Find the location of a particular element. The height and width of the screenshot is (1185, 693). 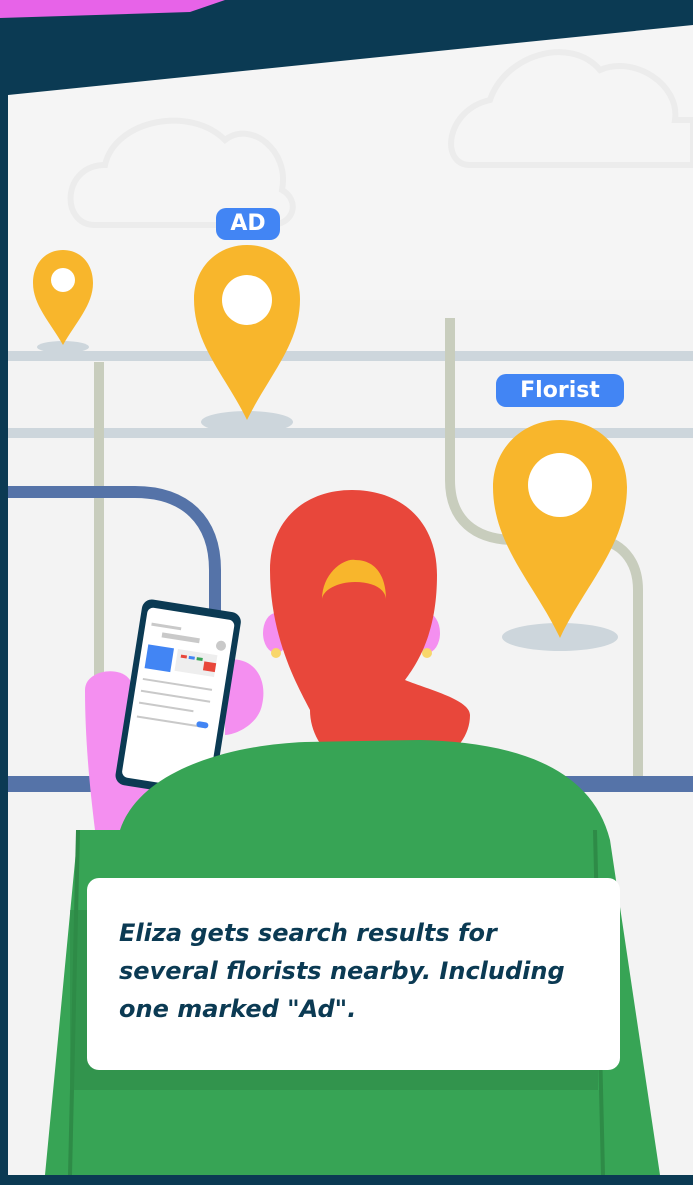

florist-badge: Florist is located at coordinates (560, 390).